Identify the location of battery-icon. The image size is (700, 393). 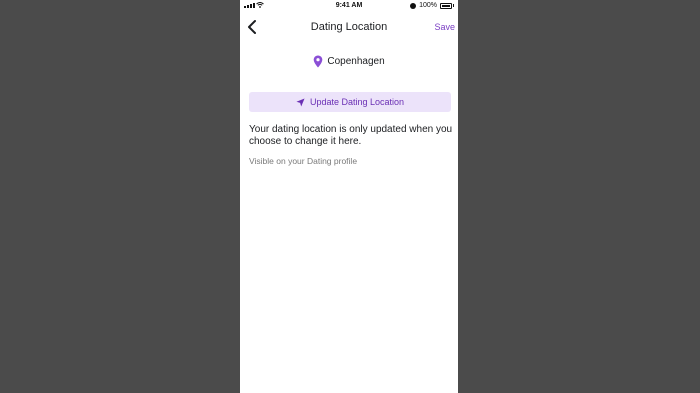
(446, 5).